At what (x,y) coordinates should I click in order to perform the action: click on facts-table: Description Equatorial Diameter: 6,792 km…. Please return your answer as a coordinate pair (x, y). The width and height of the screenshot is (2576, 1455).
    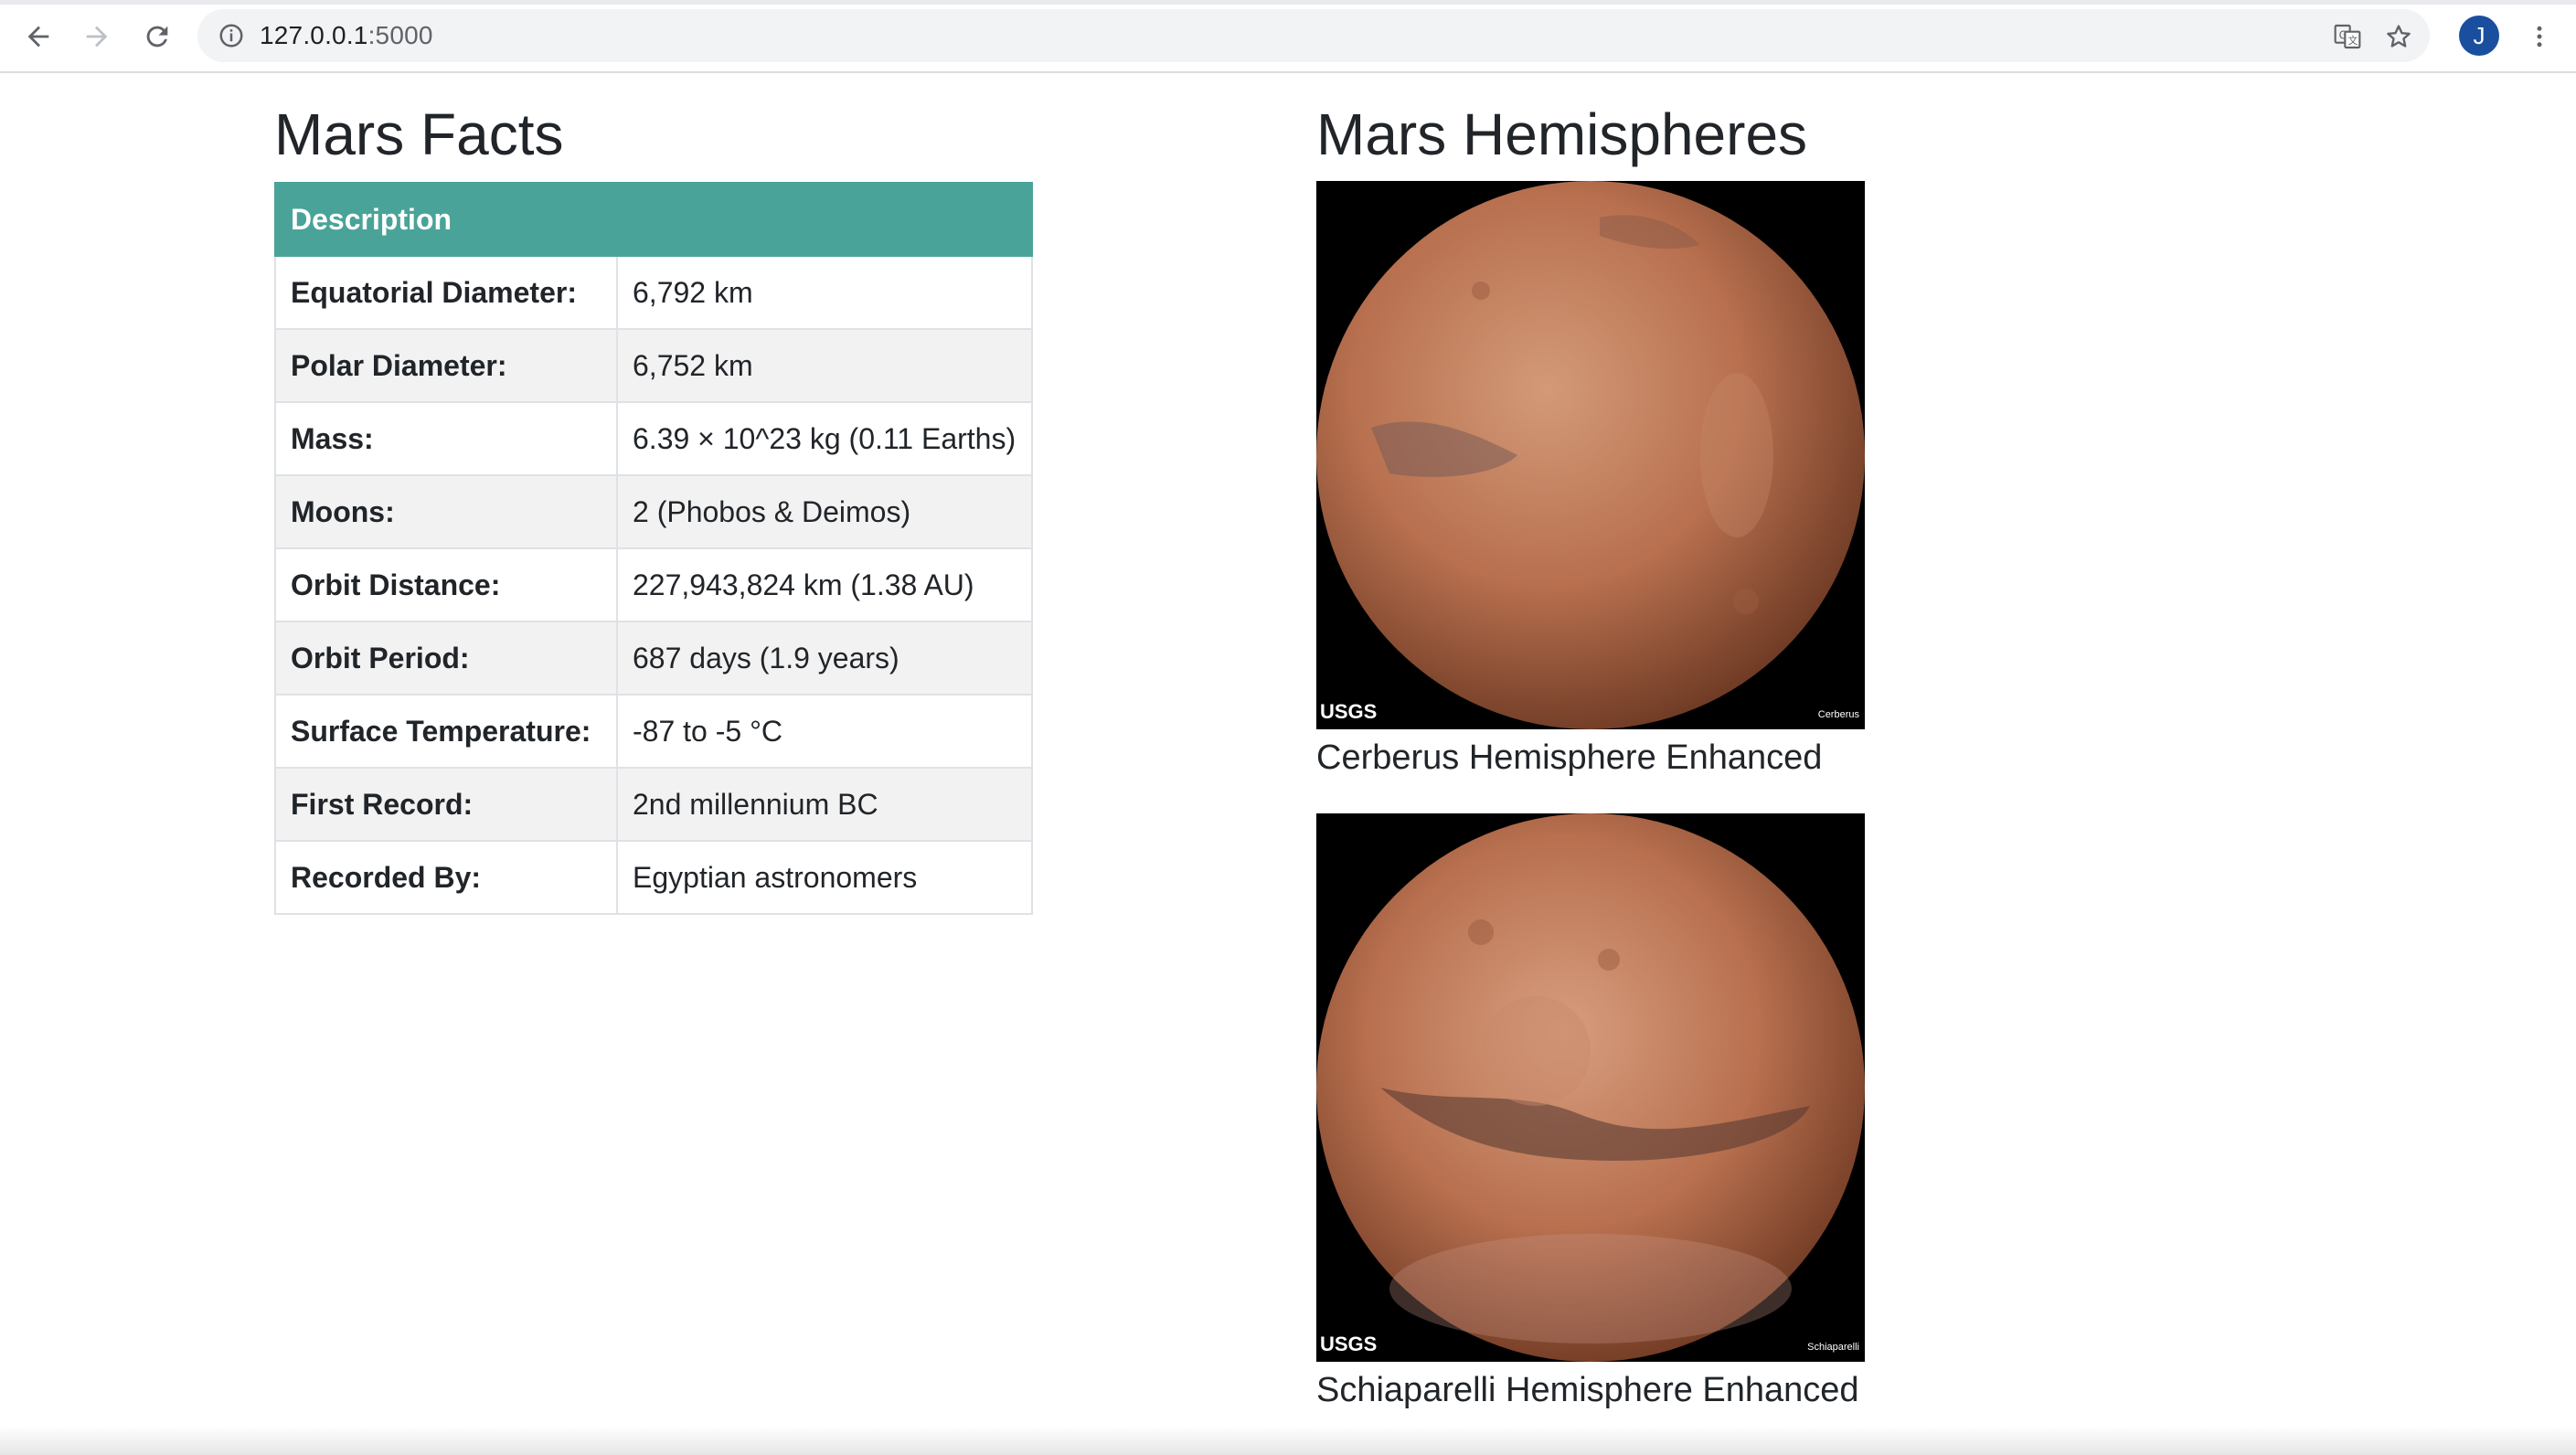
    Looking at the image, I should click on (653, 548).